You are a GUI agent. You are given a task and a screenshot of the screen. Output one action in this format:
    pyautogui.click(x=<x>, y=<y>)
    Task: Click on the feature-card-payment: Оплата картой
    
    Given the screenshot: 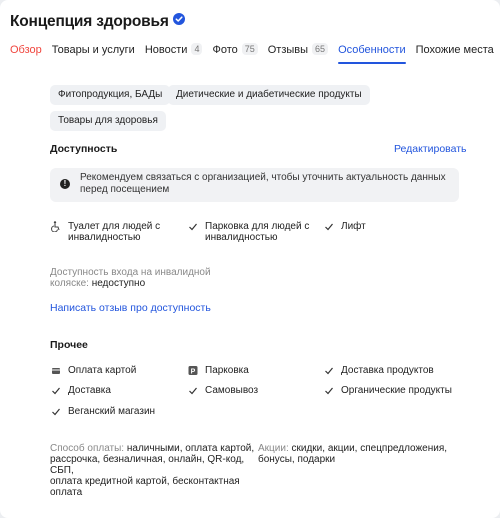 What is the action you would take?
    pyautogui.click(x=93, y=370)
    